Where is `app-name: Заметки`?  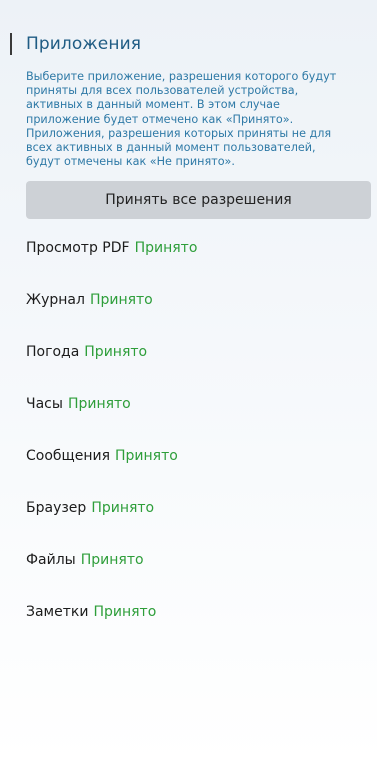 app-name: Заметки is located at coordinates (57, 612).